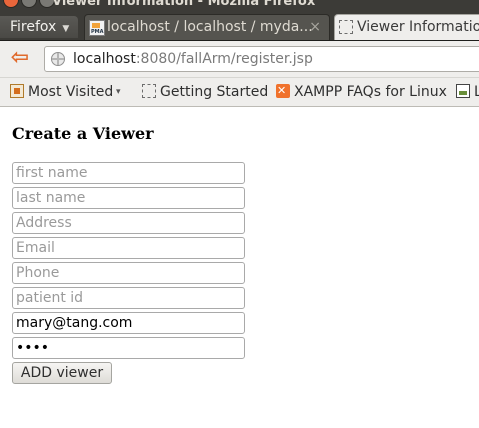 The height and width of the screenshot is (428, 479). Describe the element at coordinates (214, 92) in the screenshot. I see `bookmark-label: Getting Started` at that location.